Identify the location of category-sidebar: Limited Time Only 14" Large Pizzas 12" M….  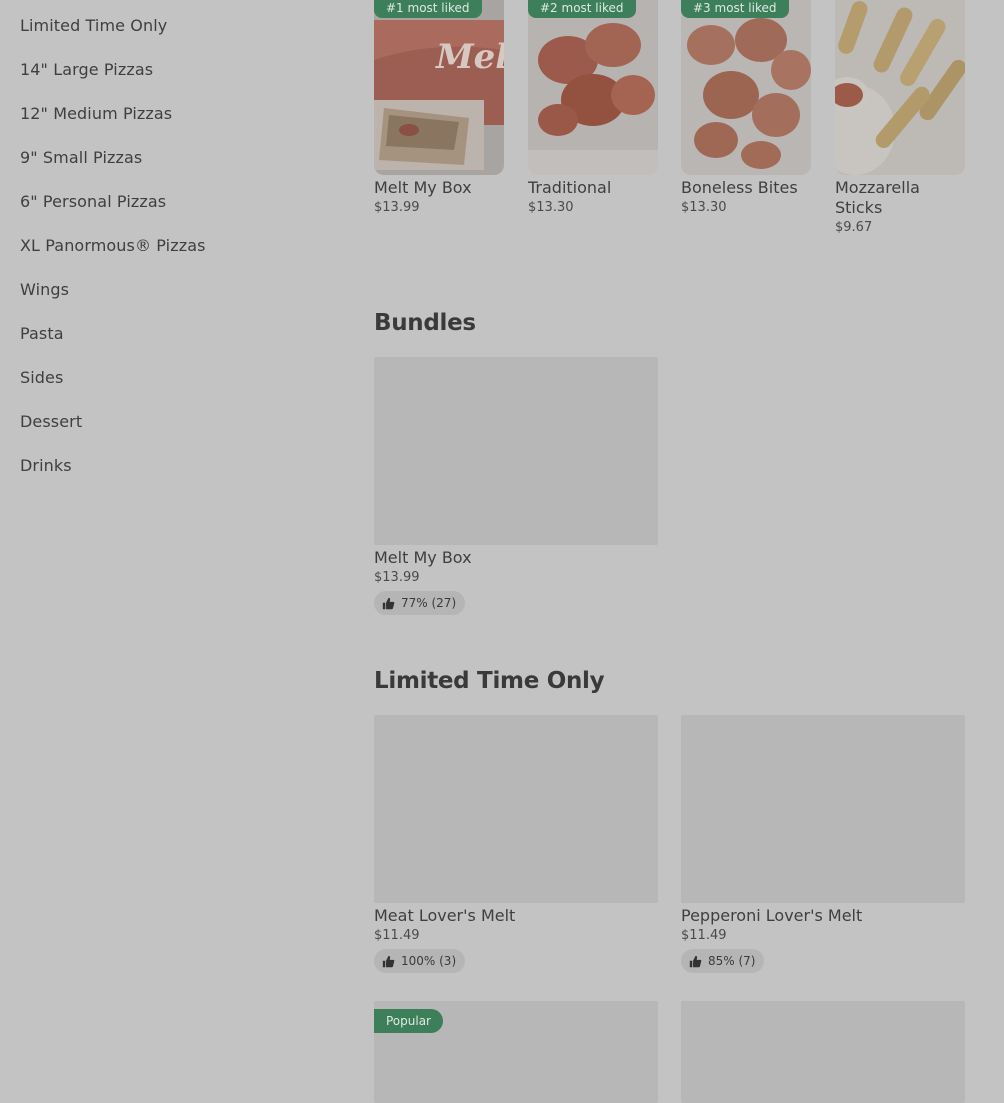
(170, 256).